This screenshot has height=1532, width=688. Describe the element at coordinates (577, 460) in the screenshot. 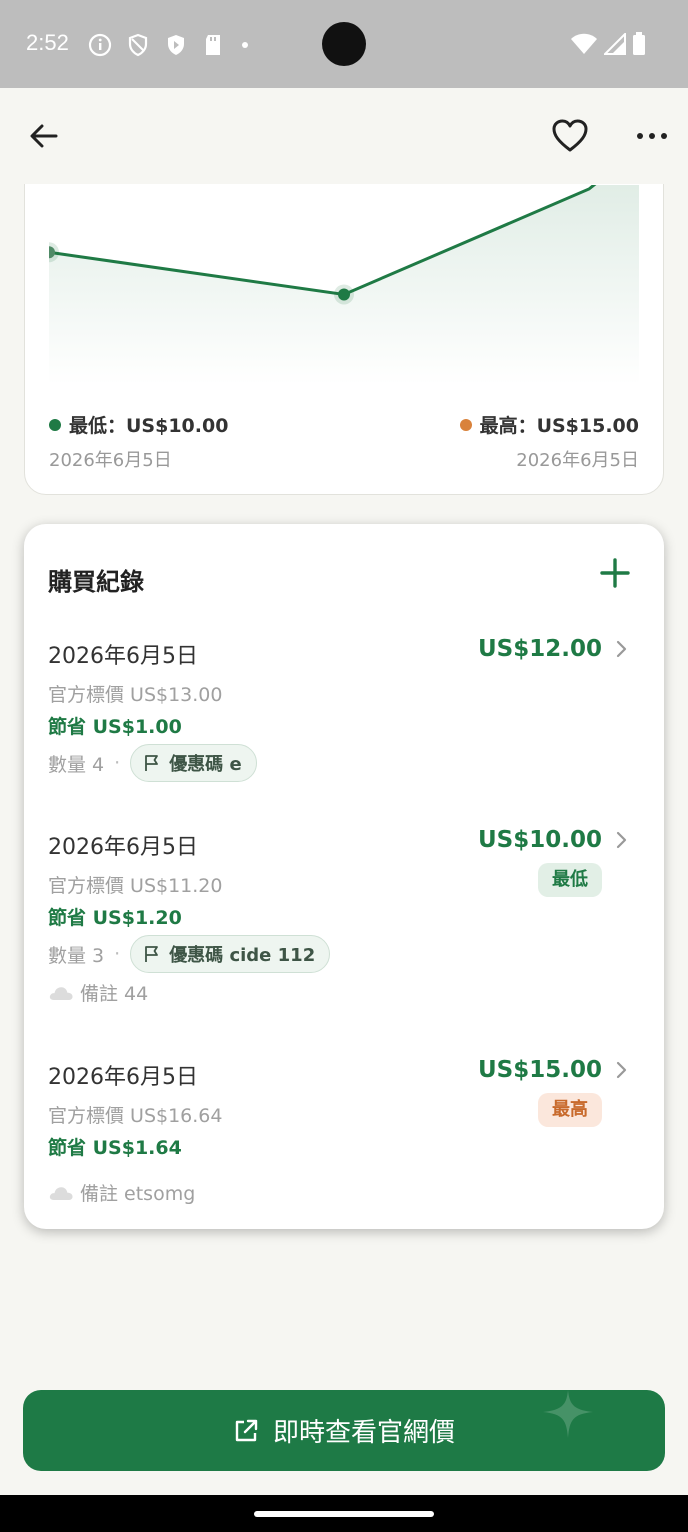

I see `legend-max-date: 2026年6月5日` at that location.